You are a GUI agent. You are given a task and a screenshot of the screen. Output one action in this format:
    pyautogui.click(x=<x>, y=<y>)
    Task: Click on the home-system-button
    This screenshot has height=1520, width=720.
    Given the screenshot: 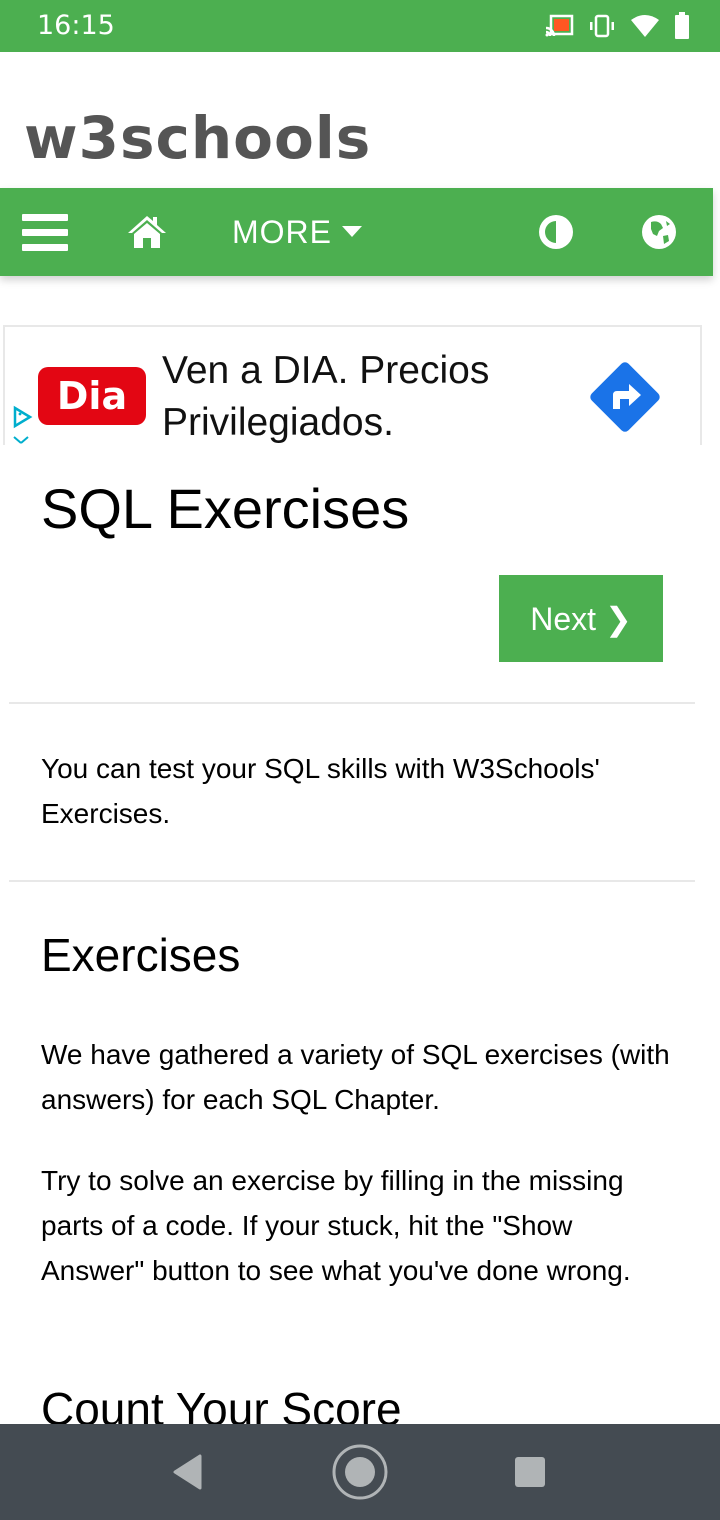 What is the action you would take?
    pyautogui.click(x=360, y=1472)
    